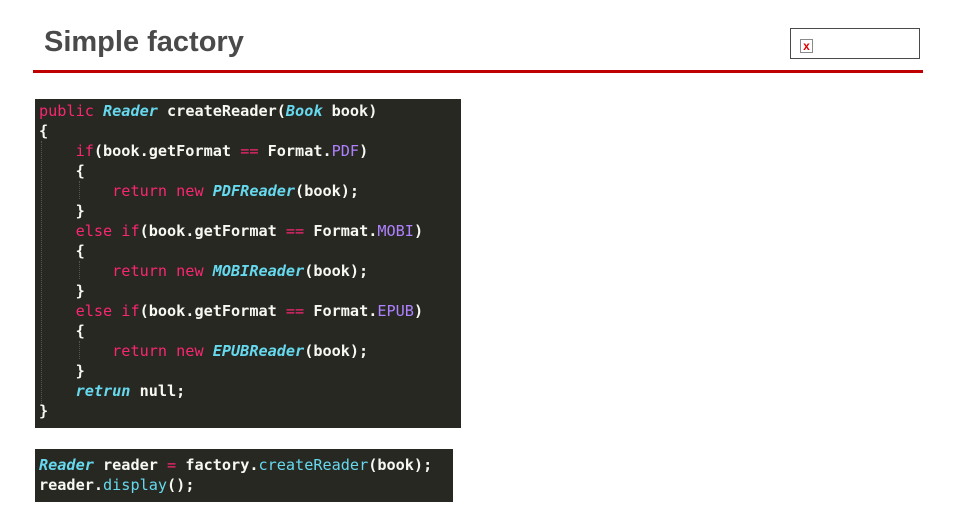 The height and width of the screenshot is (511, 956). I want to click on code-token: reader, so click(130, 465).